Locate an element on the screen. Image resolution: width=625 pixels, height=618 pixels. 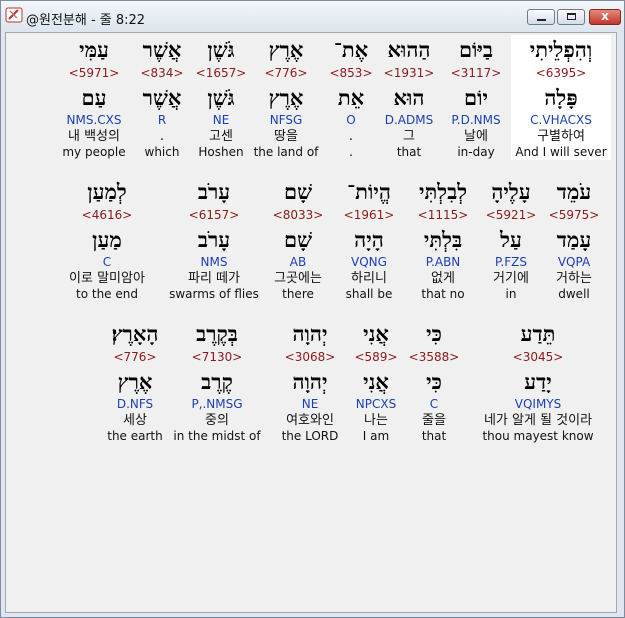
strong-number: <4616> is located at coordinates (107, 215).